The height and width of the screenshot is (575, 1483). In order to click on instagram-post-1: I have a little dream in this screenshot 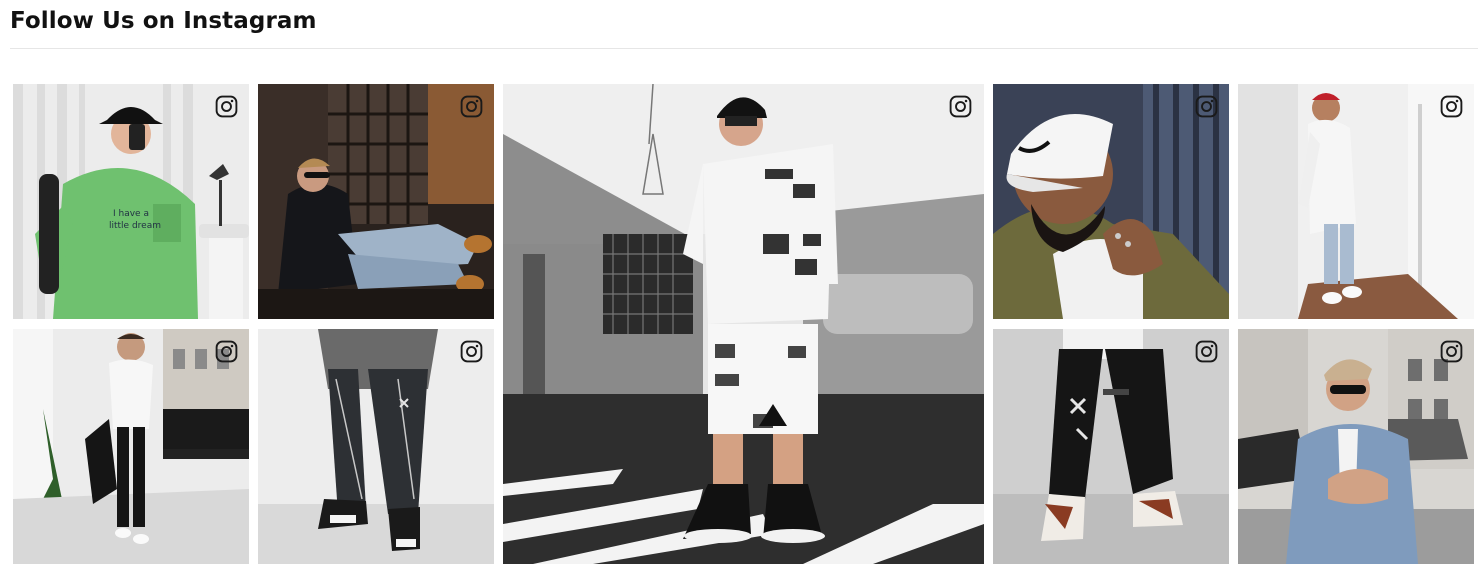, I will do `click(131, 201)`.